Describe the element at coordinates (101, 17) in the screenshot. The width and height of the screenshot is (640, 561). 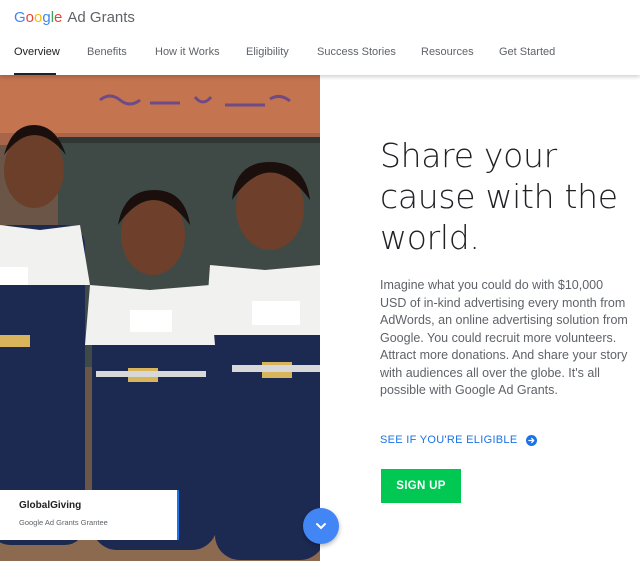
I see `product-name: Ad Grants` at that location.